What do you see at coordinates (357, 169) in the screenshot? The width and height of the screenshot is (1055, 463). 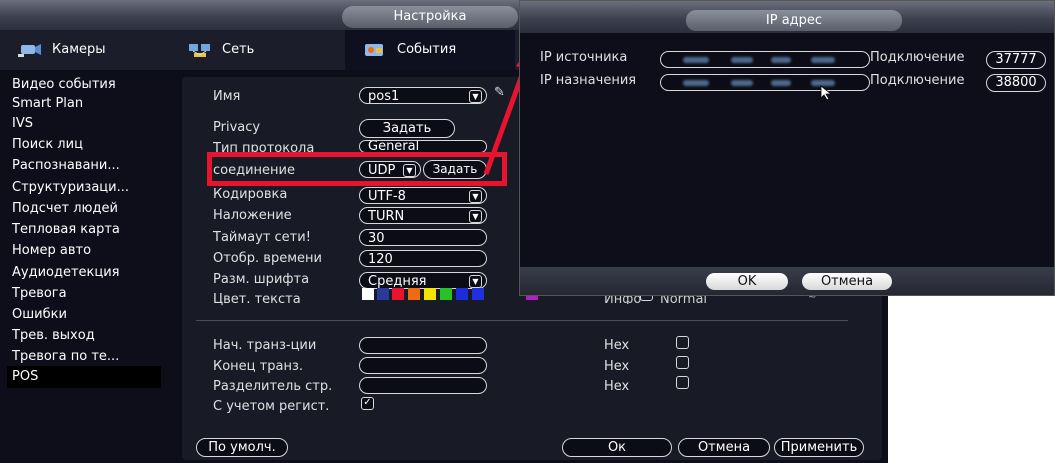 I see `highlight-box` at bounding box center [357, 169].